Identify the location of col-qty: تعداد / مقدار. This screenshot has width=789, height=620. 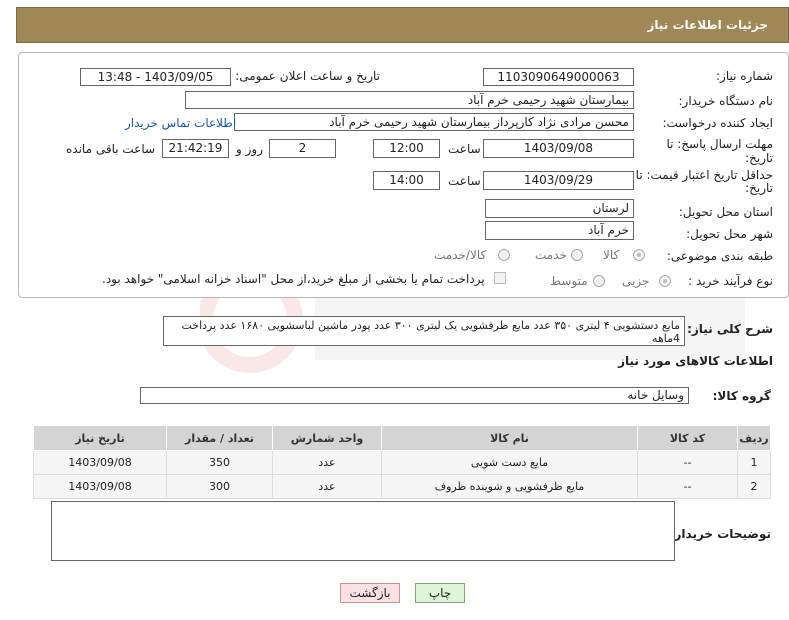
(219, 438).